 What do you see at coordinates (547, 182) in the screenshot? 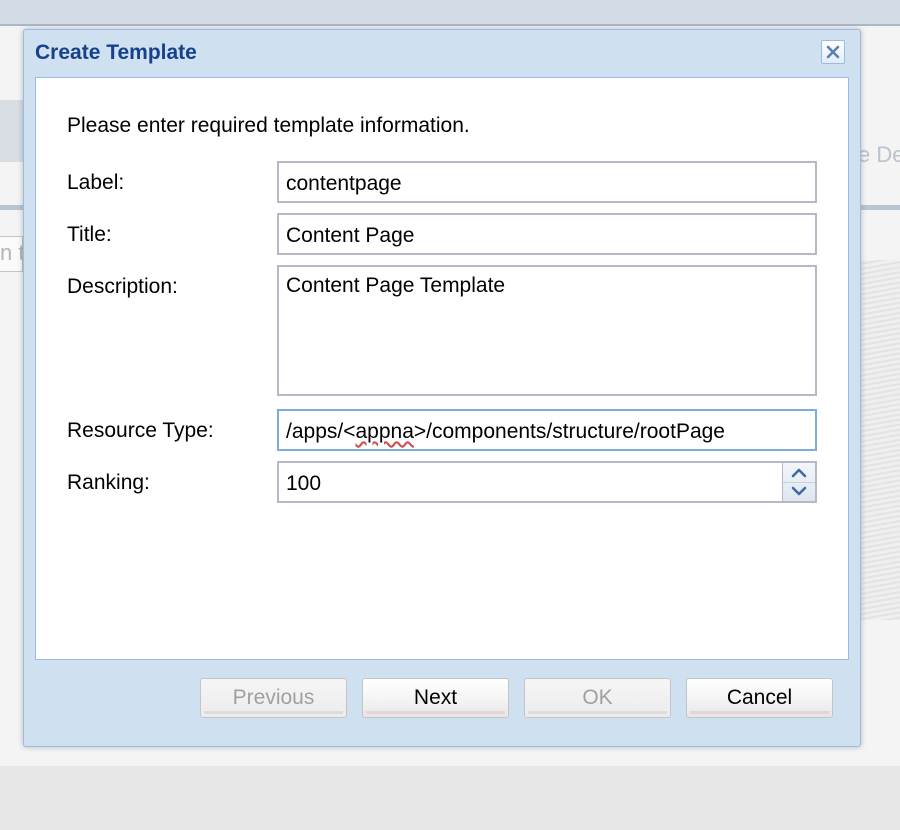
I see `label-input: contentpage` at bounding box center [547, 182].